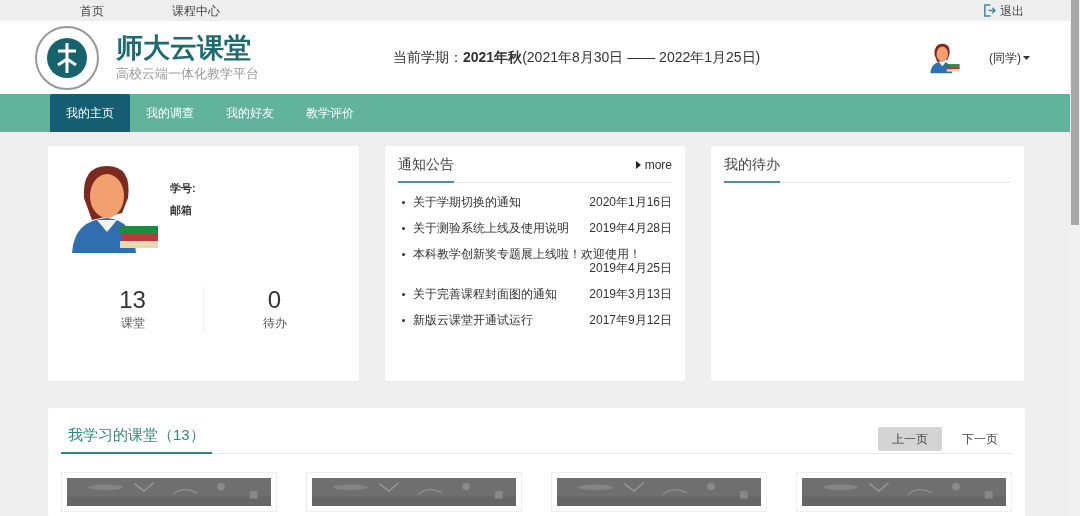  I want to click on triangle-icon, so click(638, 164).